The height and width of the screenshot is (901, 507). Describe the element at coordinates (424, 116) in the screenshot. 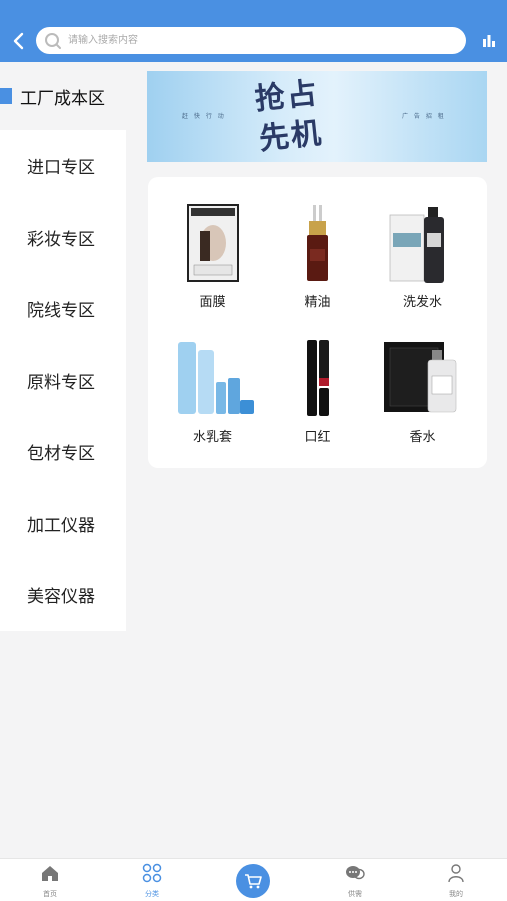

I see `banner-right-text: 广 告 招 租` at that location.